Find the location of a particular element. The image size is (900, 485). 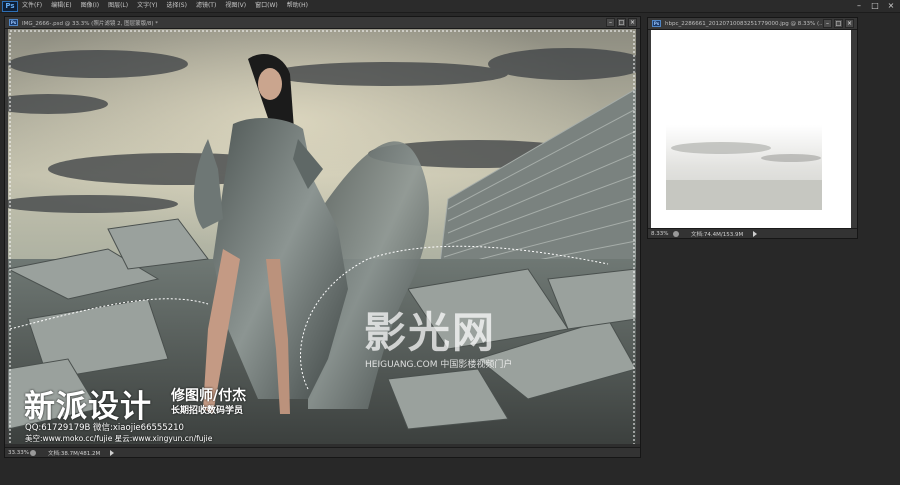

main-doc-info: 文档:38.7M/481.2M is located at coordinates (74, 453).